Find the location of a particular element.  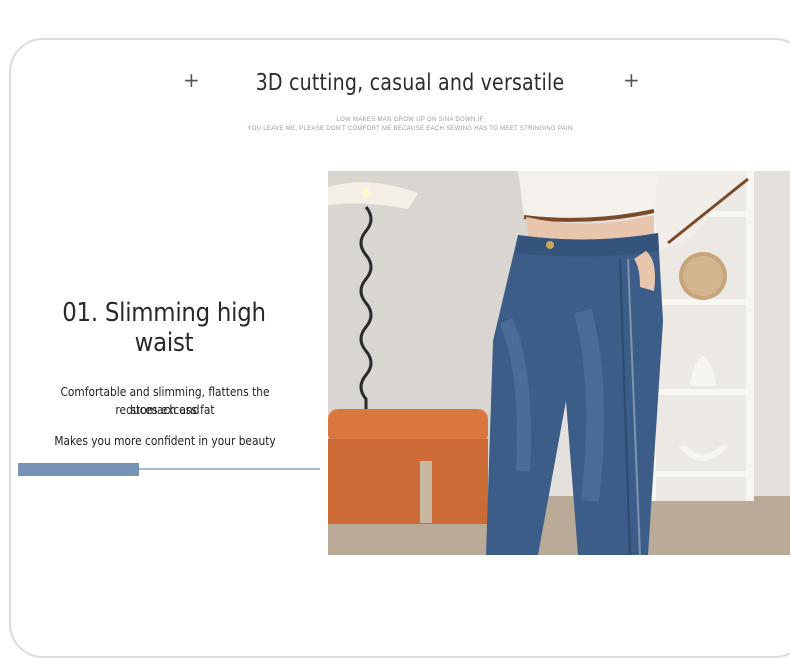

progress-fill is located at coordinates (78, 469).